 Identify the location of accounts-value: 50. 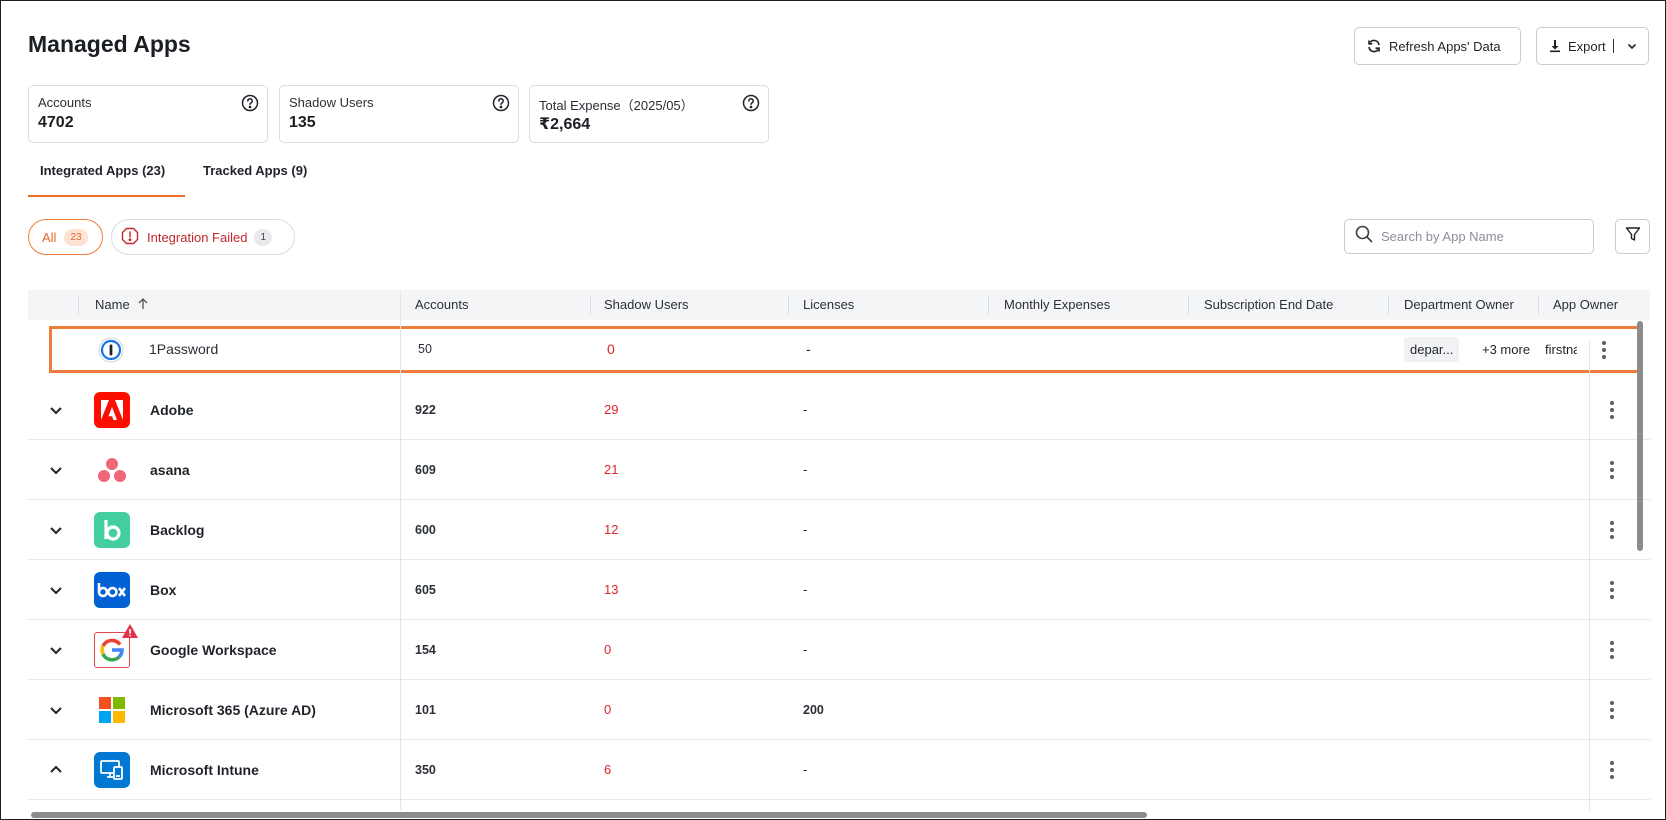
(425, 349).